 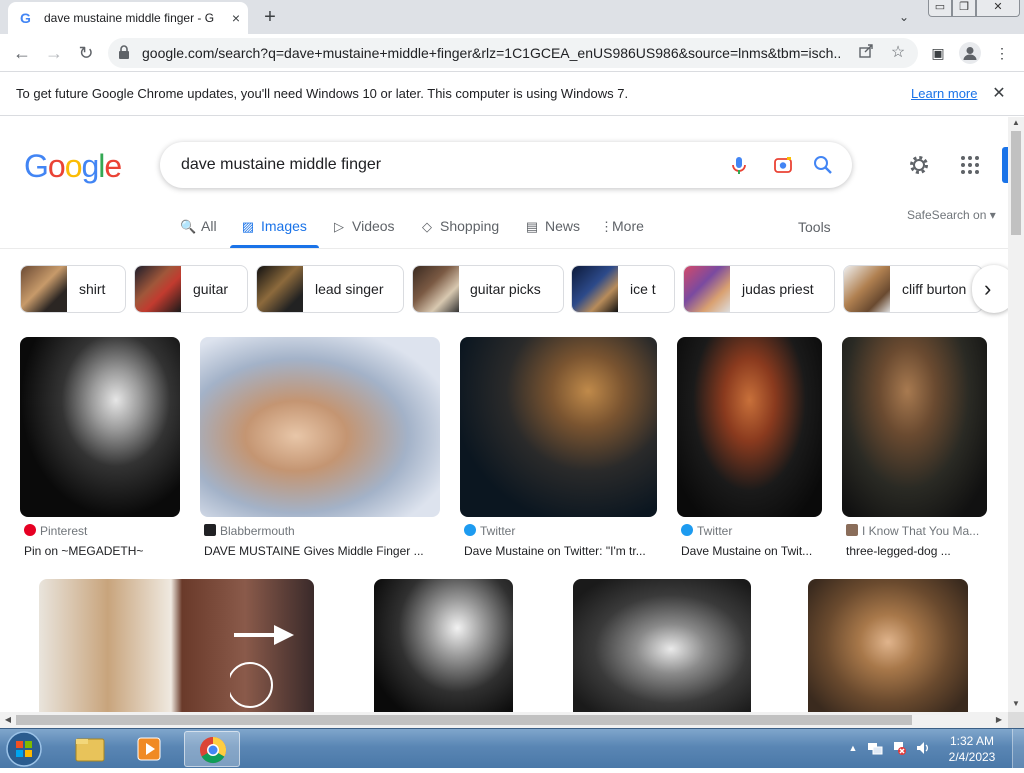 What do you see at coordinates (999, 720) in the screenshot?
I see `scroll-right-icon: ▶` at bounding box center [999, 720].